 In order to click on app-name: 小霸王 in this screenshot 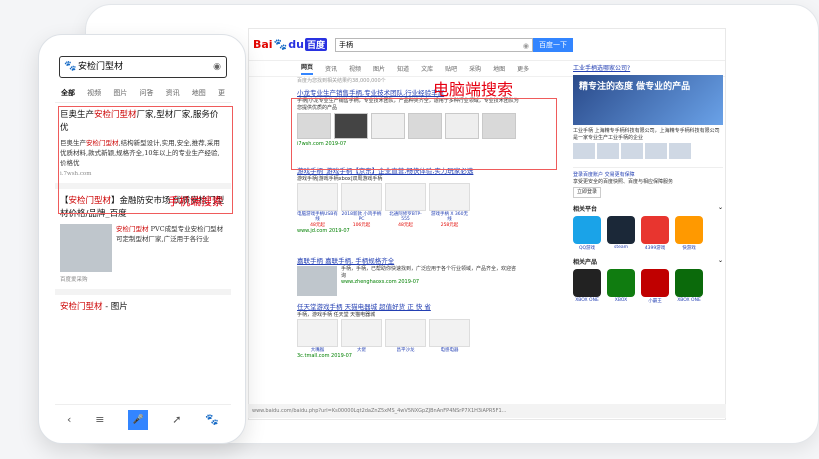, I will do `click(655, 301)`.